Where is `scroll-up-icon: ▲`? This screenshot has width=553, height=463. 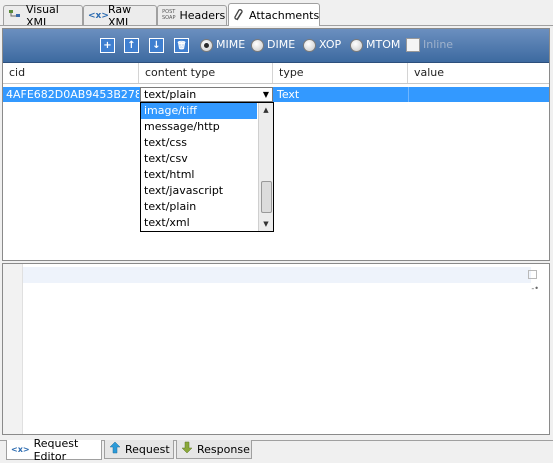 scroll-up-icon: ▲ is located at coordinates (266, 110).